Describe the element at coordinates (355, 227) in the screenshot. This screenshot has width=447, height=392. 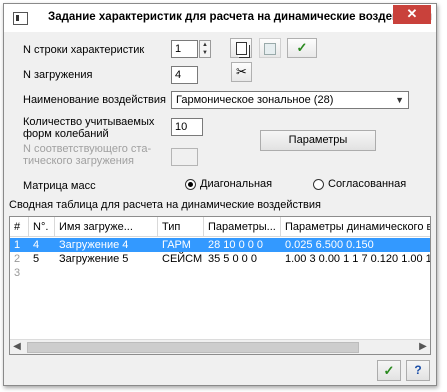
I see `column-header-dynamic-params: Параметры динамического возд` at that location.